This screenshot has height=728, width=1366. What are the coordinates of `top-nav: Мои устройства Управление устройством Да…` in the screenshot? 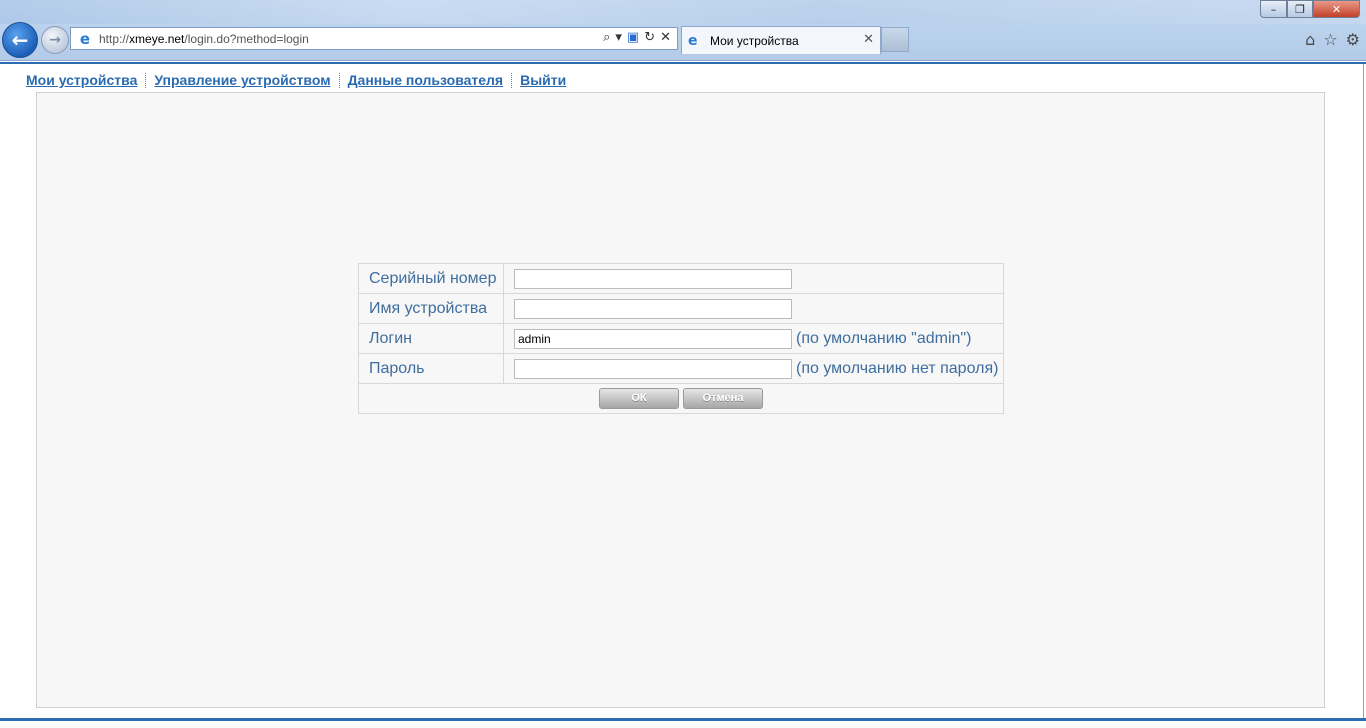 It's located at (296, 80).